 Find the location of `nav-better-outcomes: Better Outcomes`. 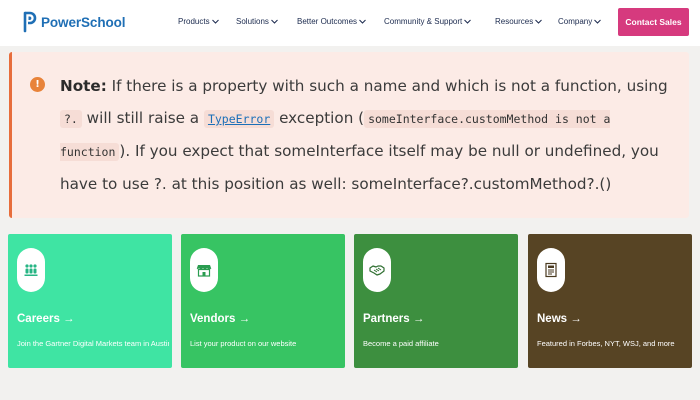

nav-better-outcomes: Better Outcomes is located at coordinates (331, 21).